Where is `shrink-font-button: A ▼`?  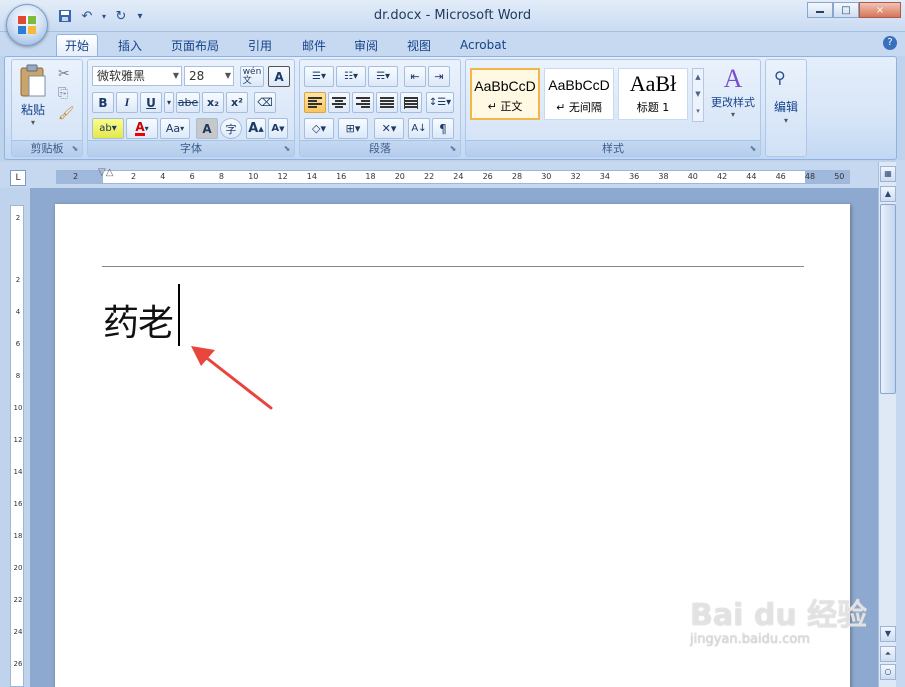 shrink-font-button: A ▼ is located at coordinates (278, 128).